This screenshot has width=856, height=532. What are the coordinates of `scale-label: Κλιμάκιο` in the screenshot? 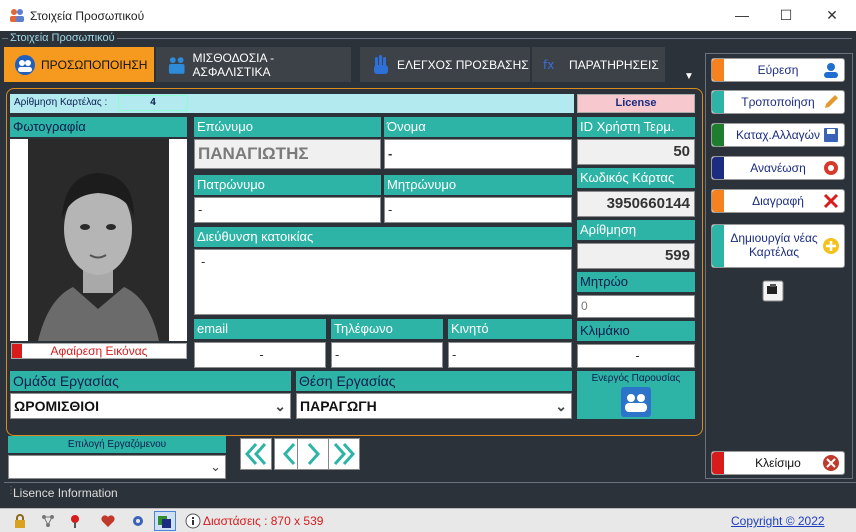 It's located at (636, 331).